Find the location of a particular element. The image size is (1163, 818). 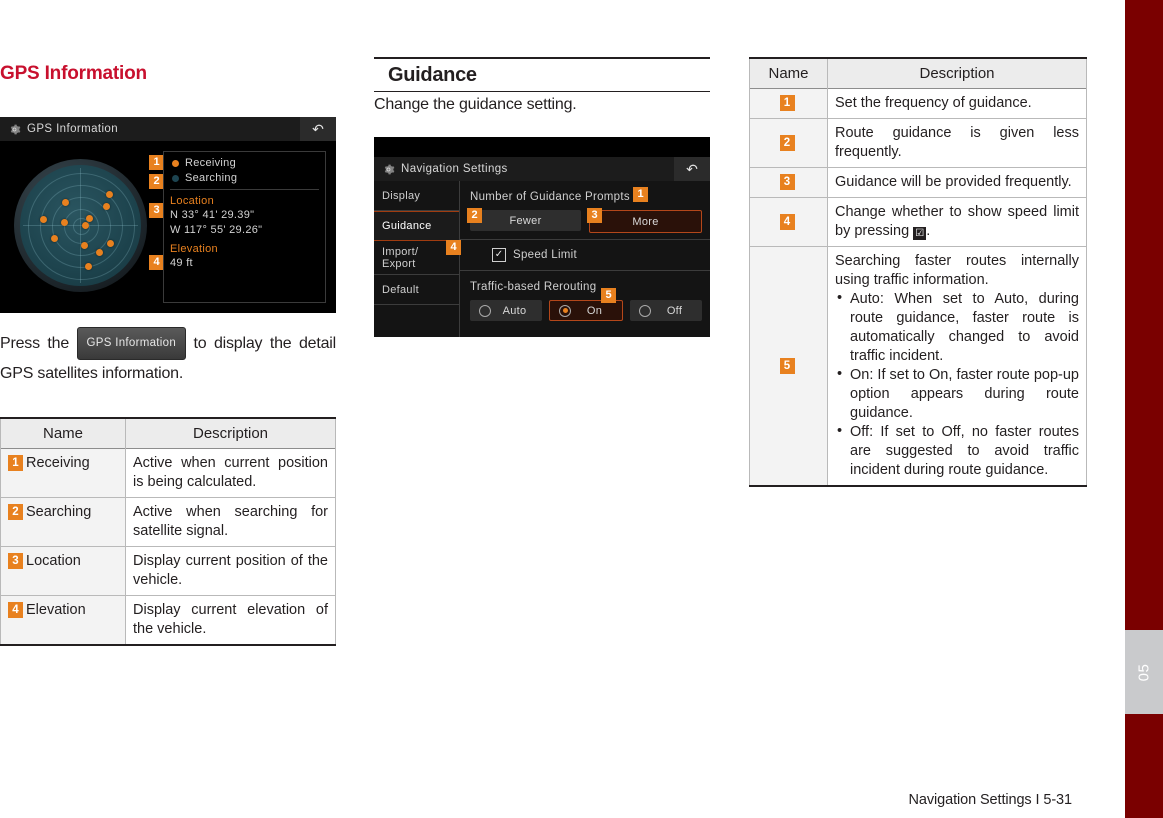

searching-dot-icon is located at coordinates (175, 178).